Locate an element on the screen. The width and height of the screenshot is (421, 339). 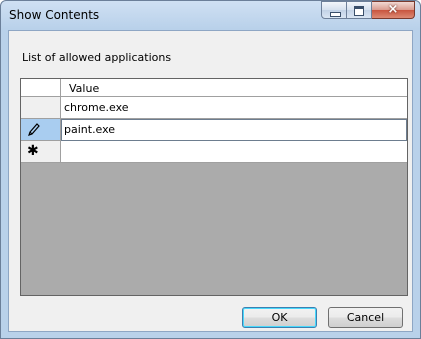
pencil-icon is located at coordinates (34, 129).